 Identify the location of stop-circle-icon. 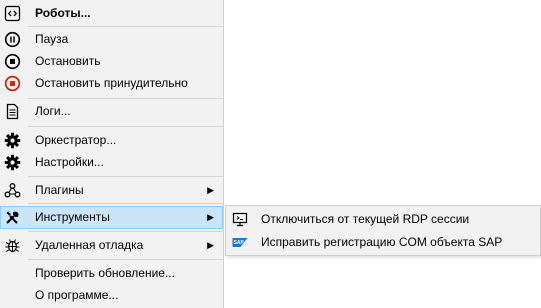
(12, 61).